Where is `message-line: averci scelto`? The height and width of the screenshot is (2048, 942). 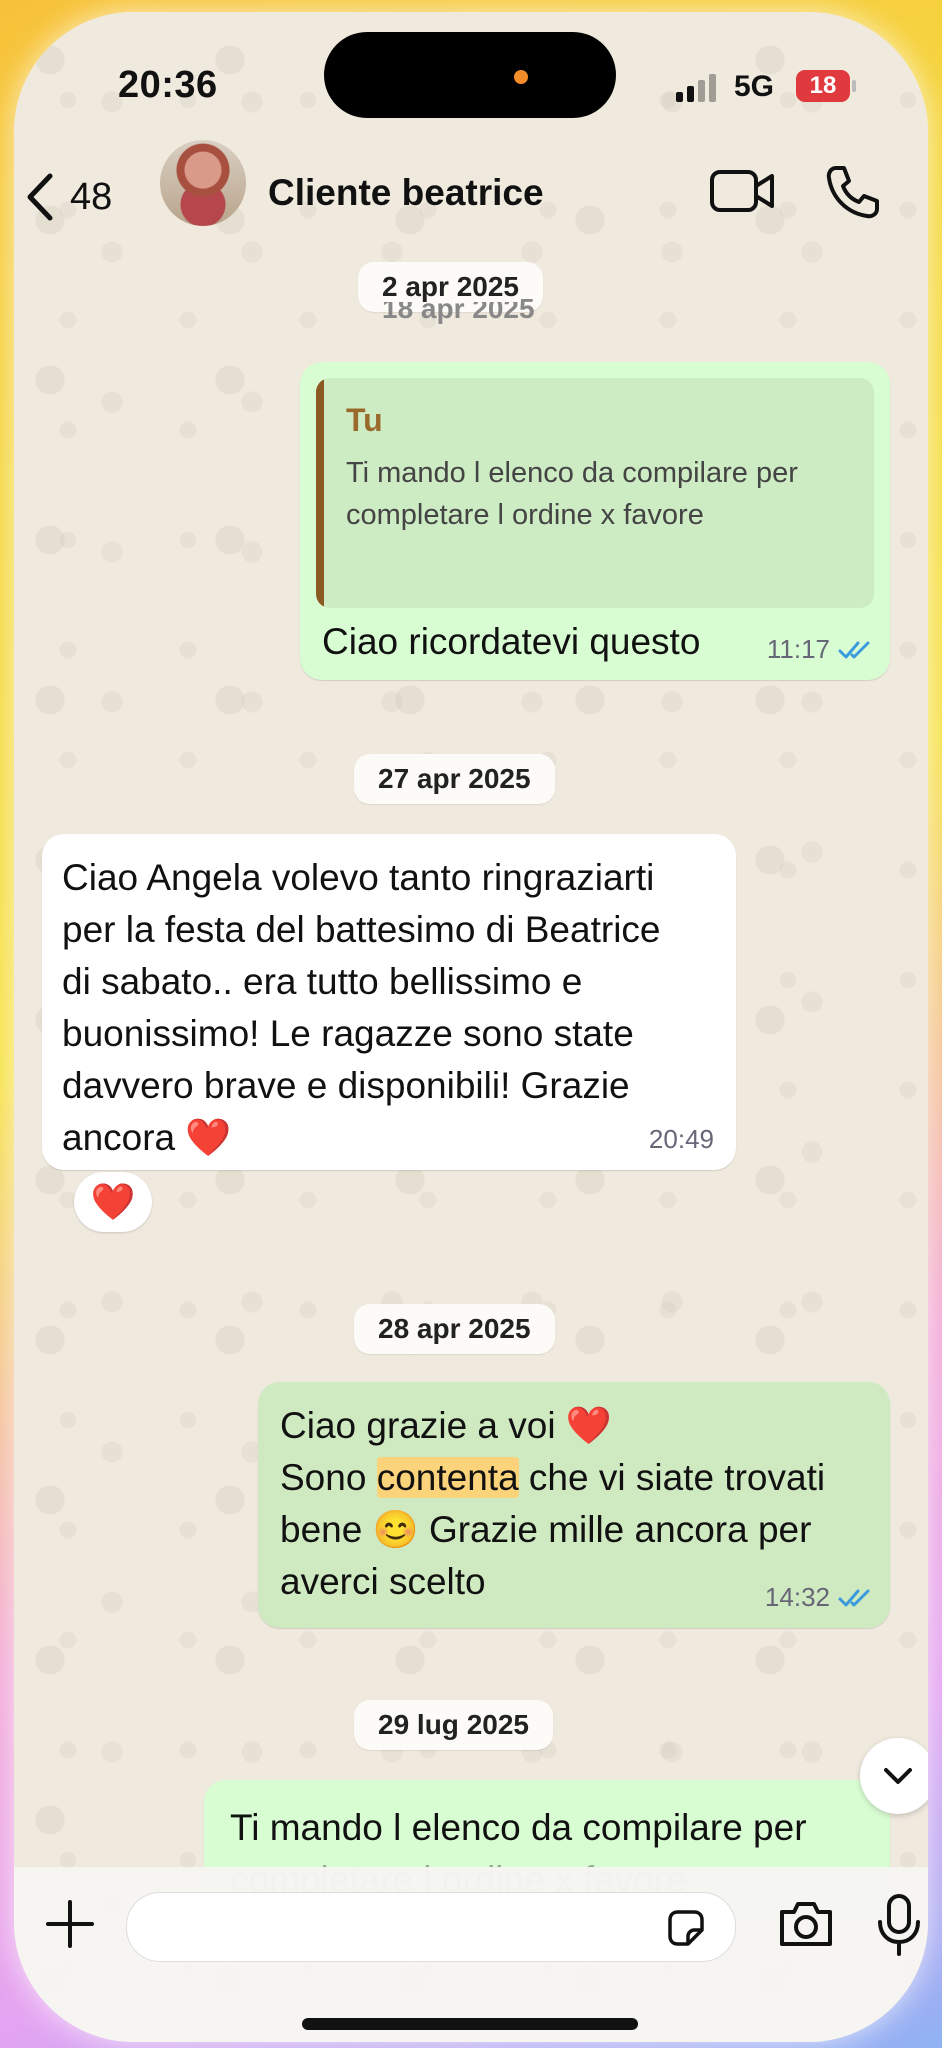 message-line: averci scelto is located at coordinates (383, 1581).